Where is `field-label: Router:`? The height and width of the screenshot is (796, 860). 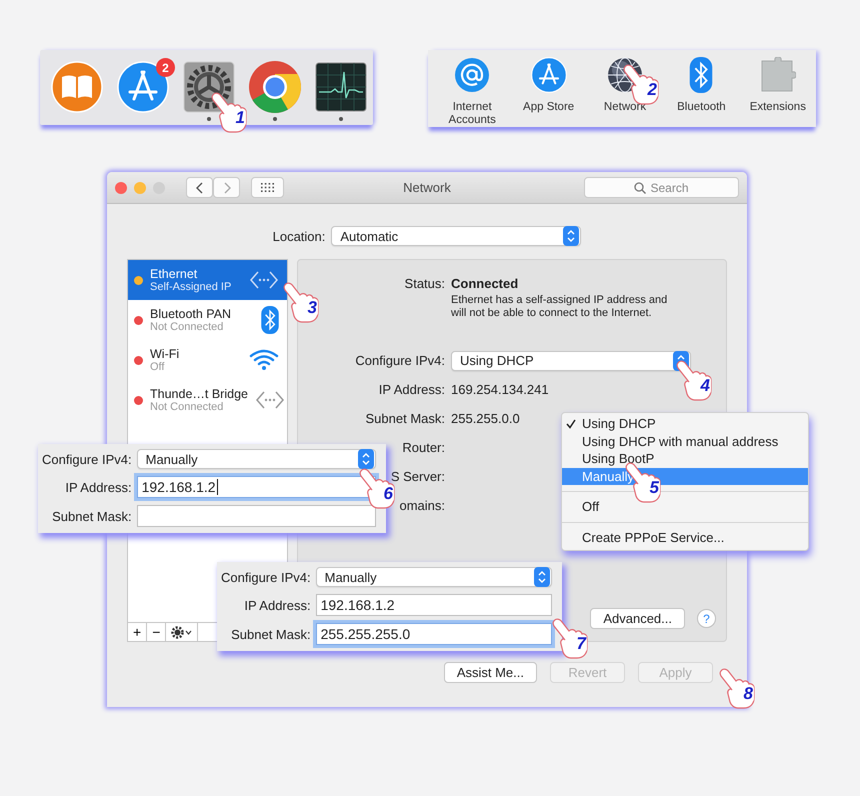 field-label: Router: is located at coordinates (423, 447).